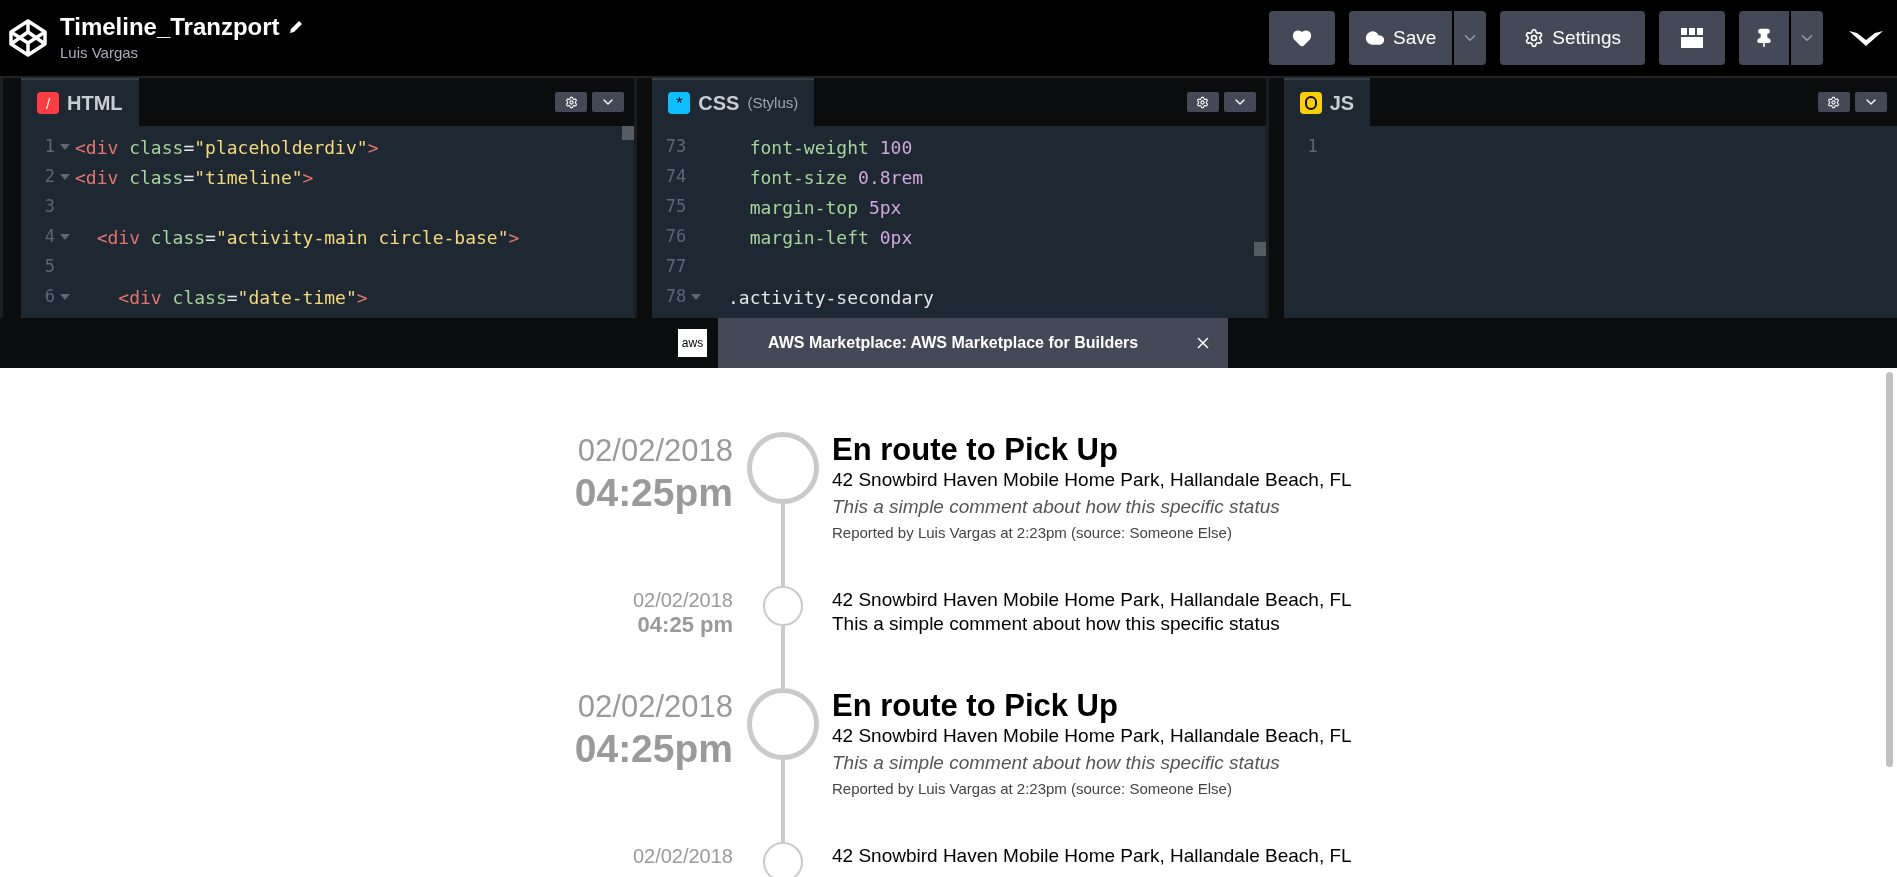 This screenshot has height=877, width=1897. I want to click on code-line: margin-left 0px, so click(830, 237).